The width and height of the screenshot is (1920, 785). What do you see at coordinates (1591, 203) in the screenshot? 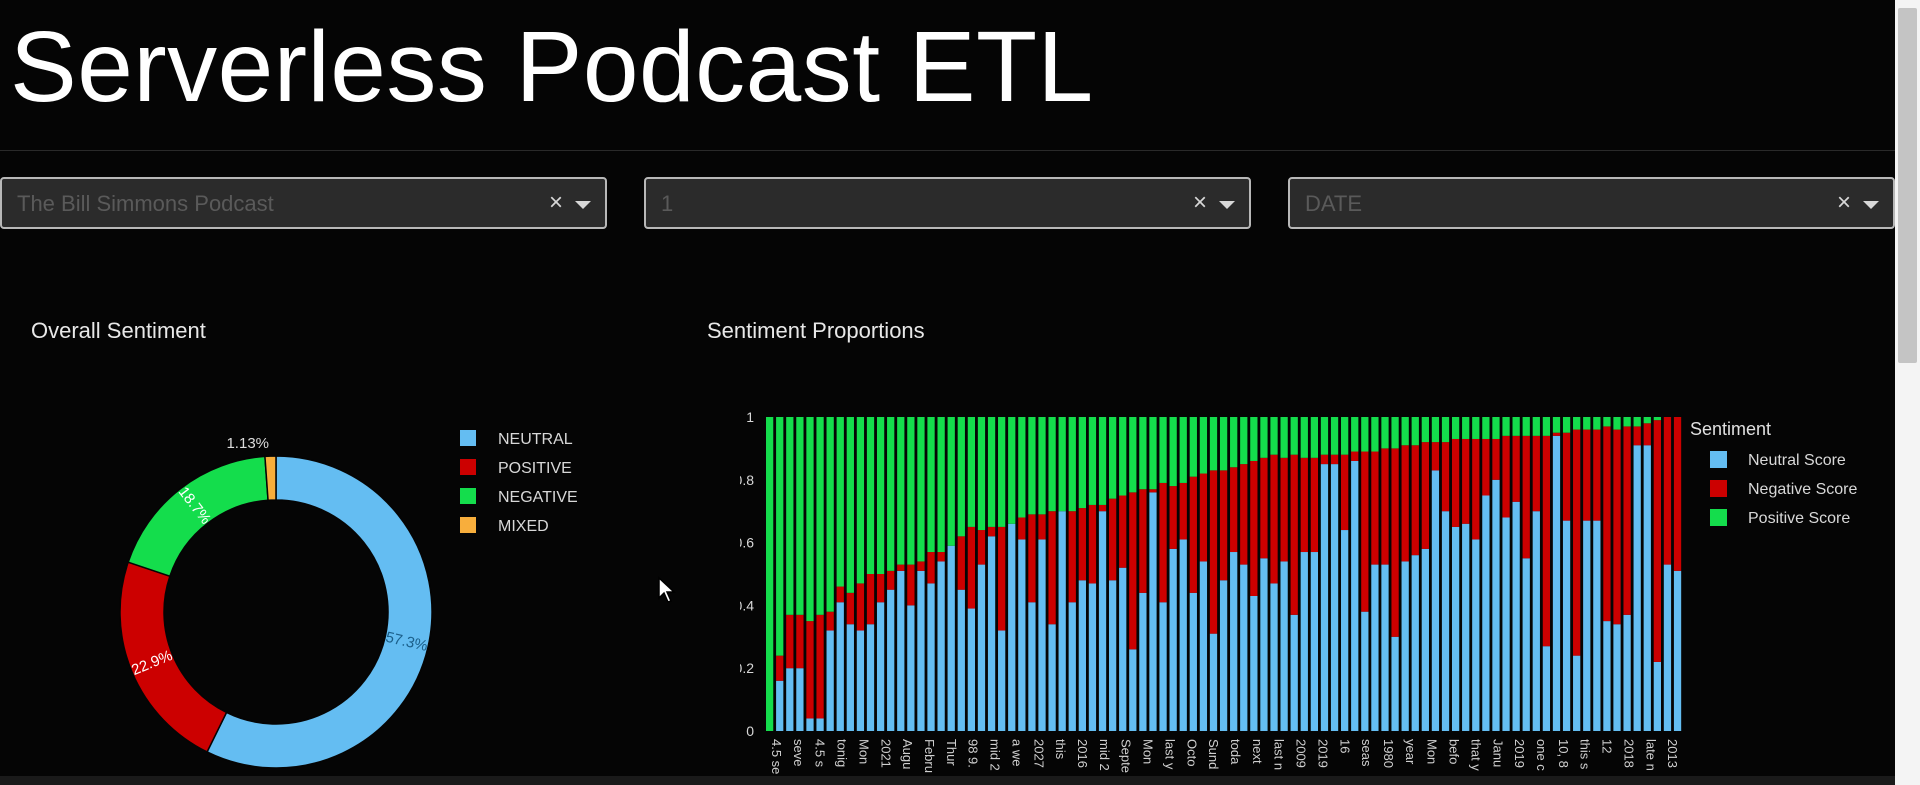
I see `date-dropdown: DATE ×` at bounding box center [1591, 203].